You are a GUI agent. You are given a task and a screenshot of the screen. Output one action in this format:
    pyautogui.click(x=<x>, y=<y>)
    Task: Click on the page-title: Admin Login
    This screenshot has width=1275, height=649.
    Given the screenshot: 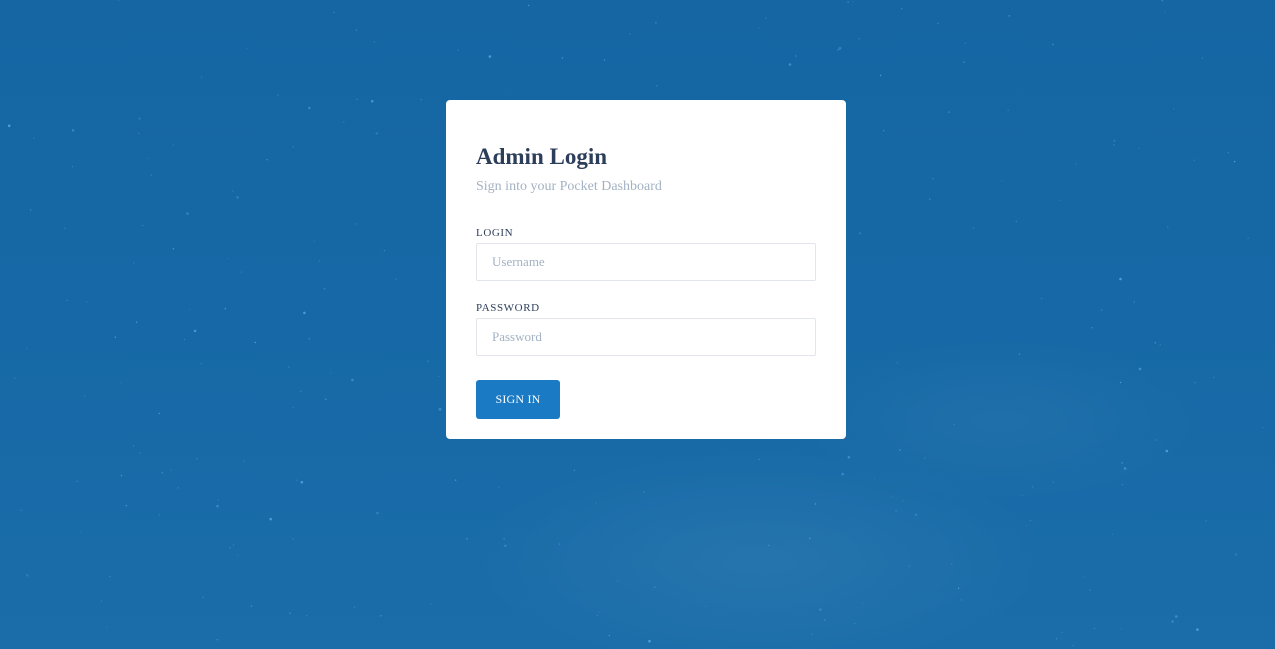 What is the action you would take?
    pyautogui.click(x=542, y=156)
    